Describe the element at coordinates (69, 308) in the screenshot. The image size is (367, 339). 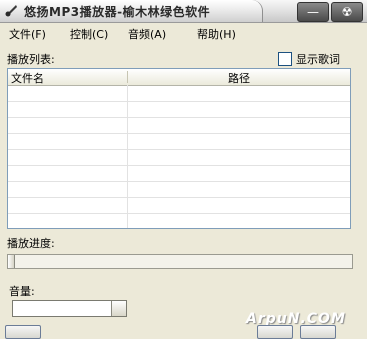
I see `volume-slider` at that location.